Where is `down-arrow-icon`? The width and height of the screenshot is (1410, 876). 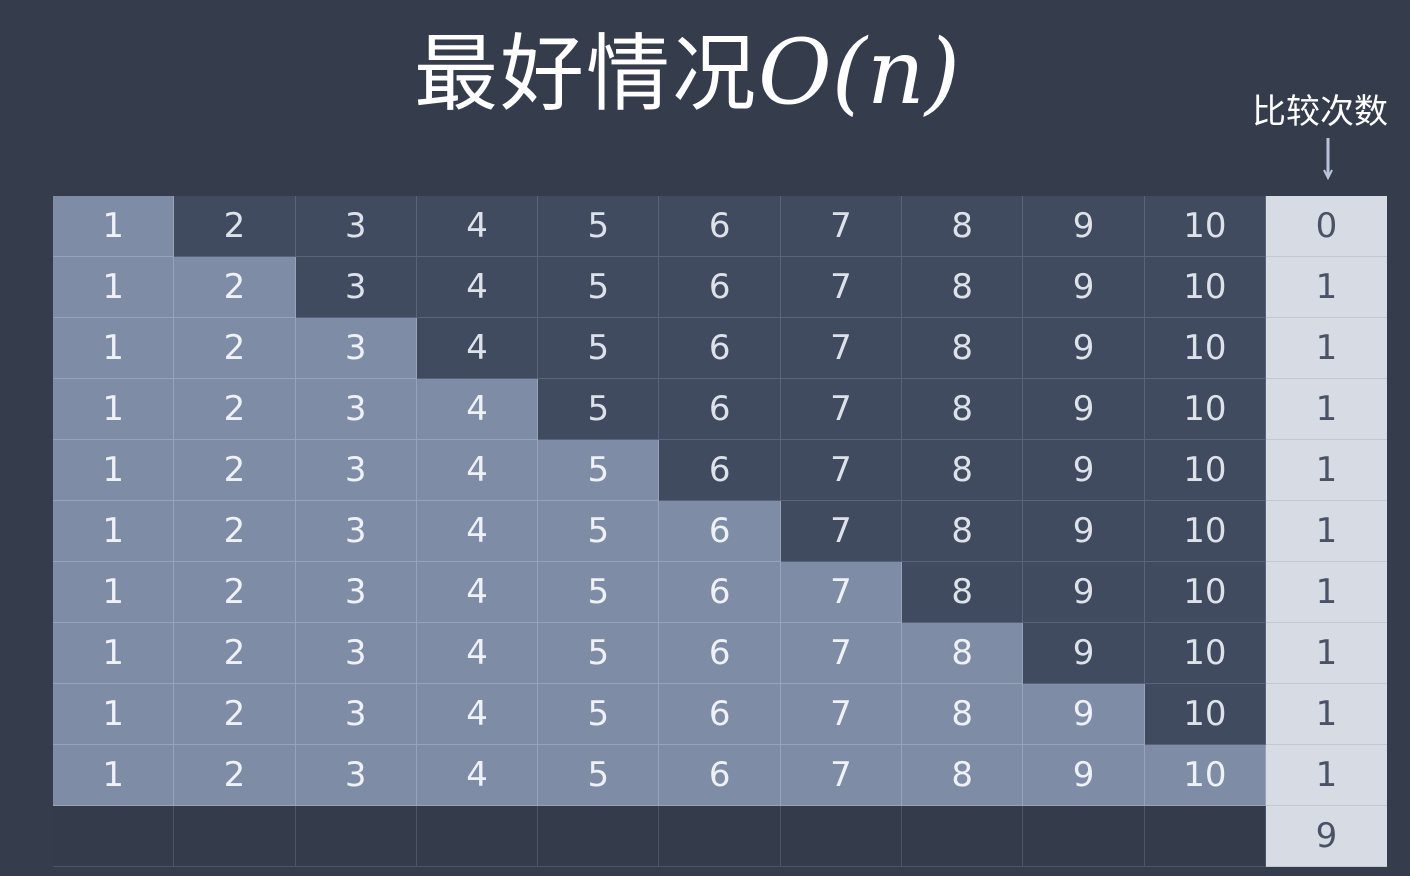 down-arrow-icon is located at coordinates (1328, 159).